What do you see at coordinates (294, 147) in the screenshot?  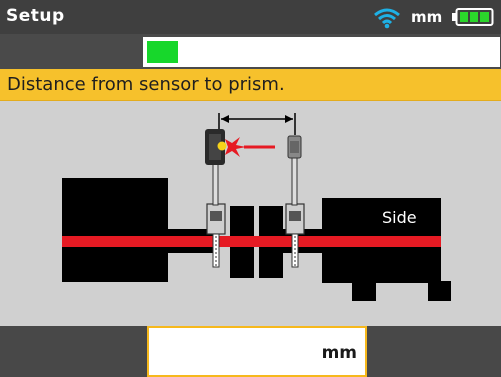 I see `prism-head` at bounding box center [294, 147].